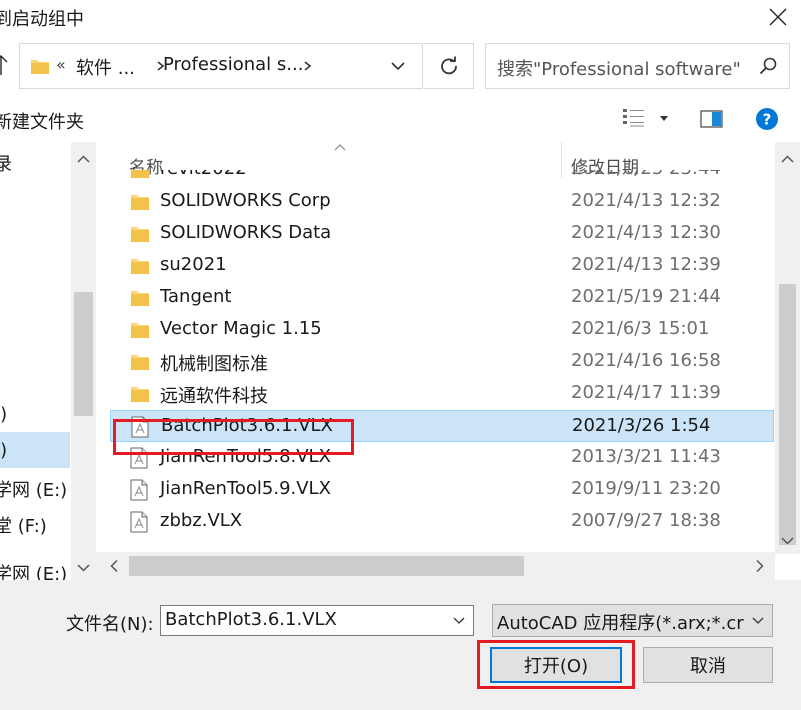 The width and height of the screenshot is (801, 710). I want to click on row-name: SOLIDWORKS Corp, so click(245, 200).